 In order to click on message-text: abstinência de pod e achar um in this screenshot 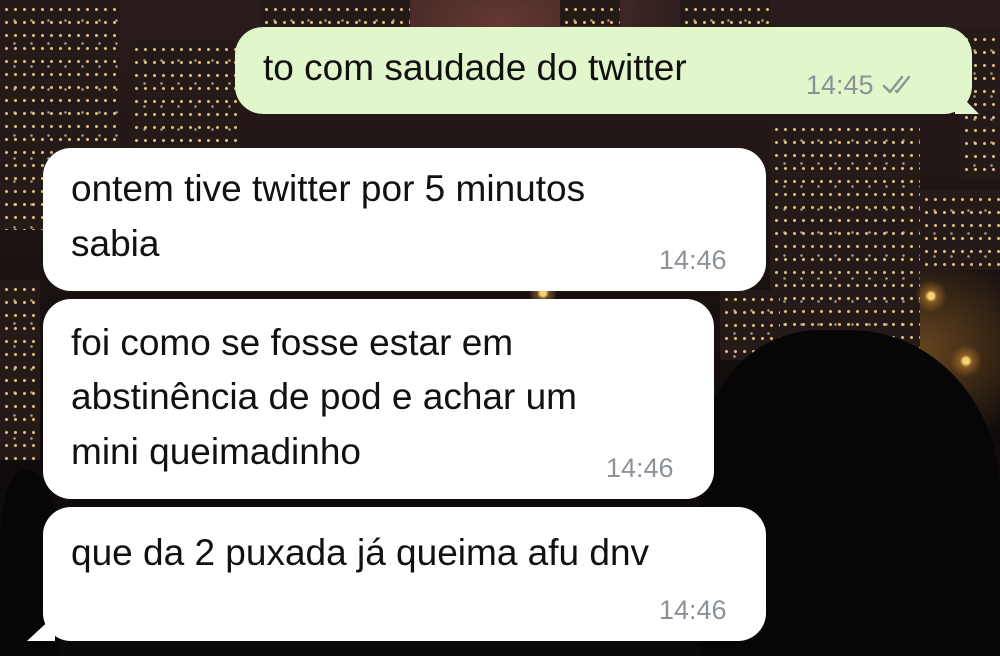, I will do `click(324, 396)`.